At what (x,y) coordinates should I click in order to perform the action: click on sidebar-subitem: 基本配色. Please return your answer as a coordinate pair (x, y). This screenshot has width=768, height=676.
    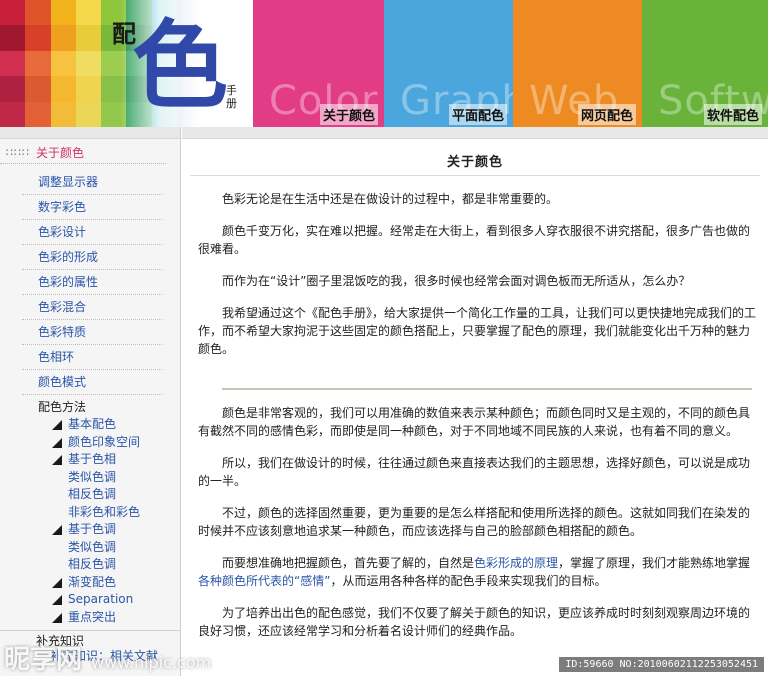
    Looking at the image, I should click on (90, 425).